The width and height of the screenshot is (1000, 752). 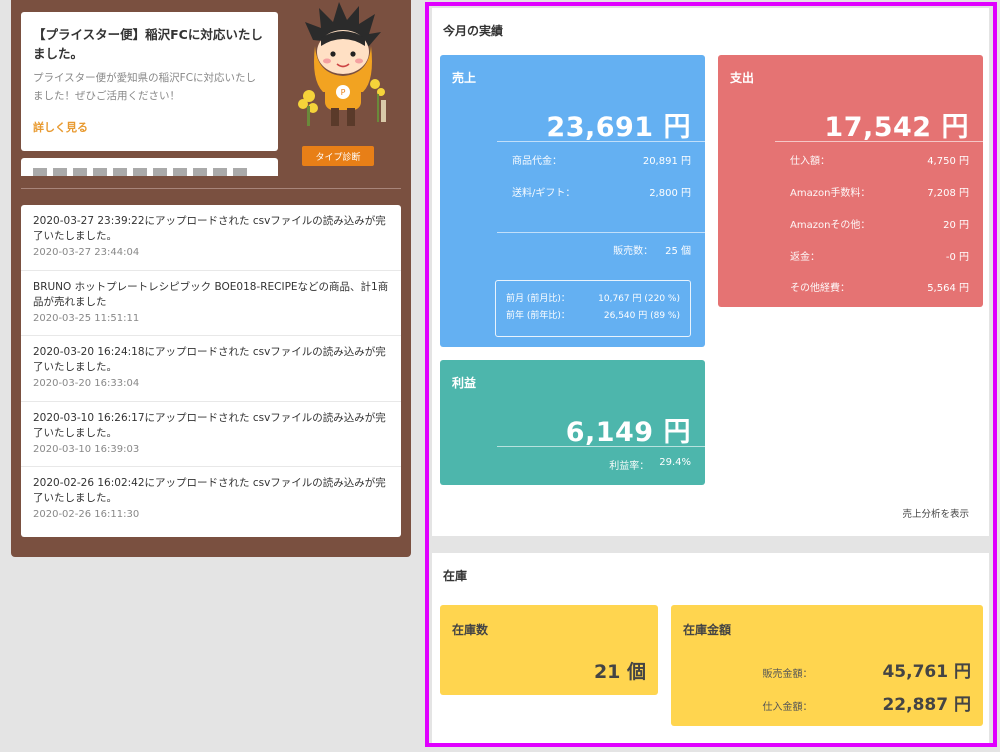 What do you see at coordinates (86, 383) in the screenshot?
I see `activity-time: 2020-03-20 16:33:04` at bounding box center [86, 383].